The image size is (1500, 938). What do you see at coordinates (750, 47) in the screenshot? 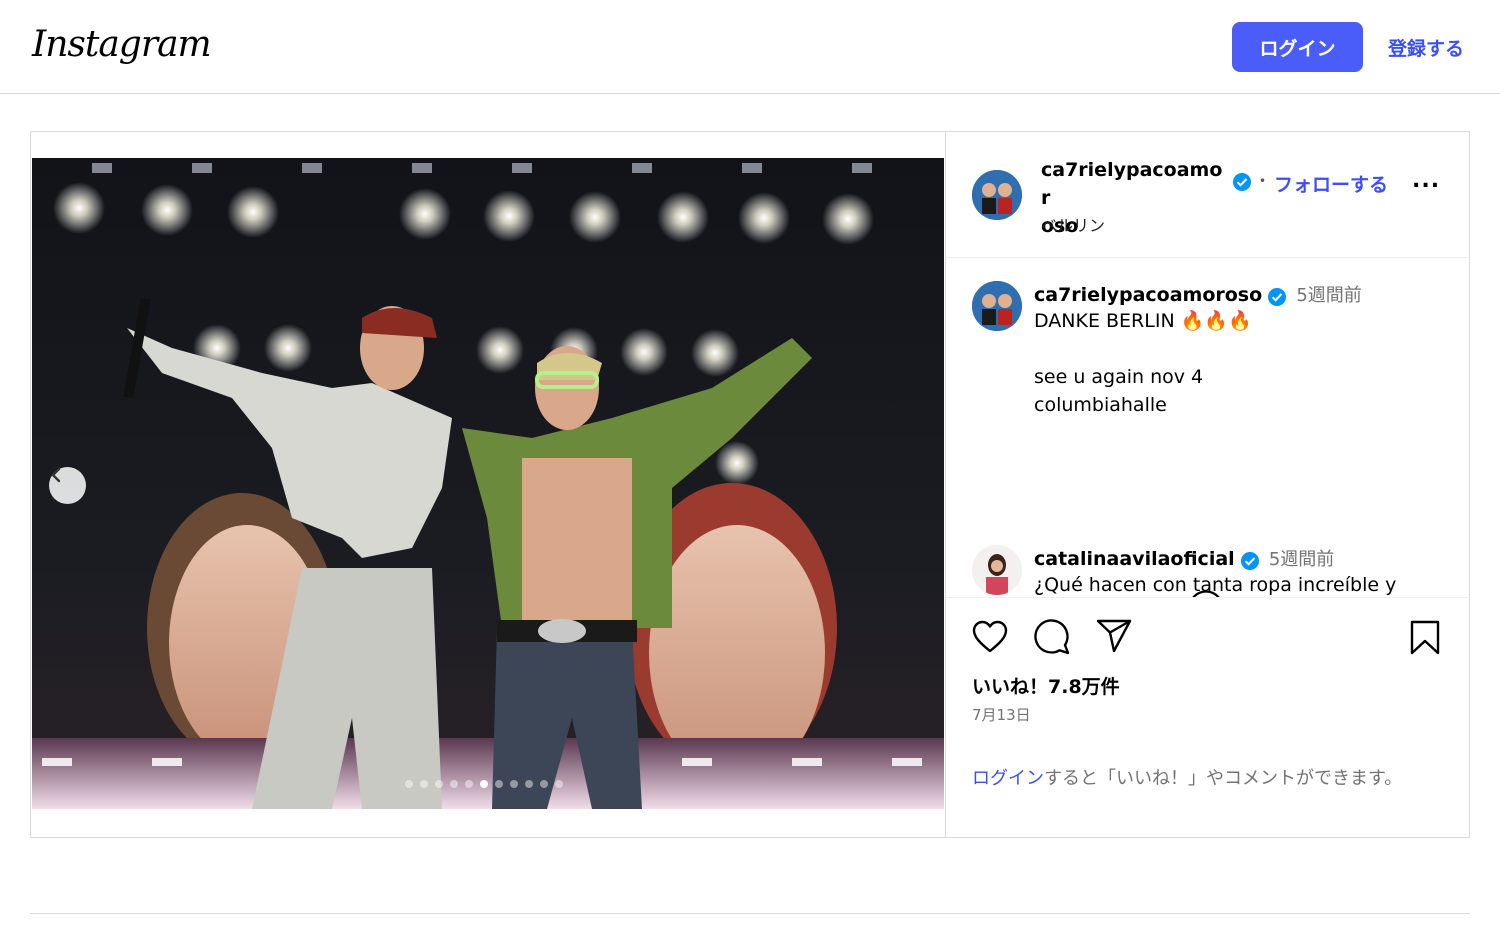
I see `top-navigation-bar: Instagram ログイン 登録する` at bounding box center [750, 47].